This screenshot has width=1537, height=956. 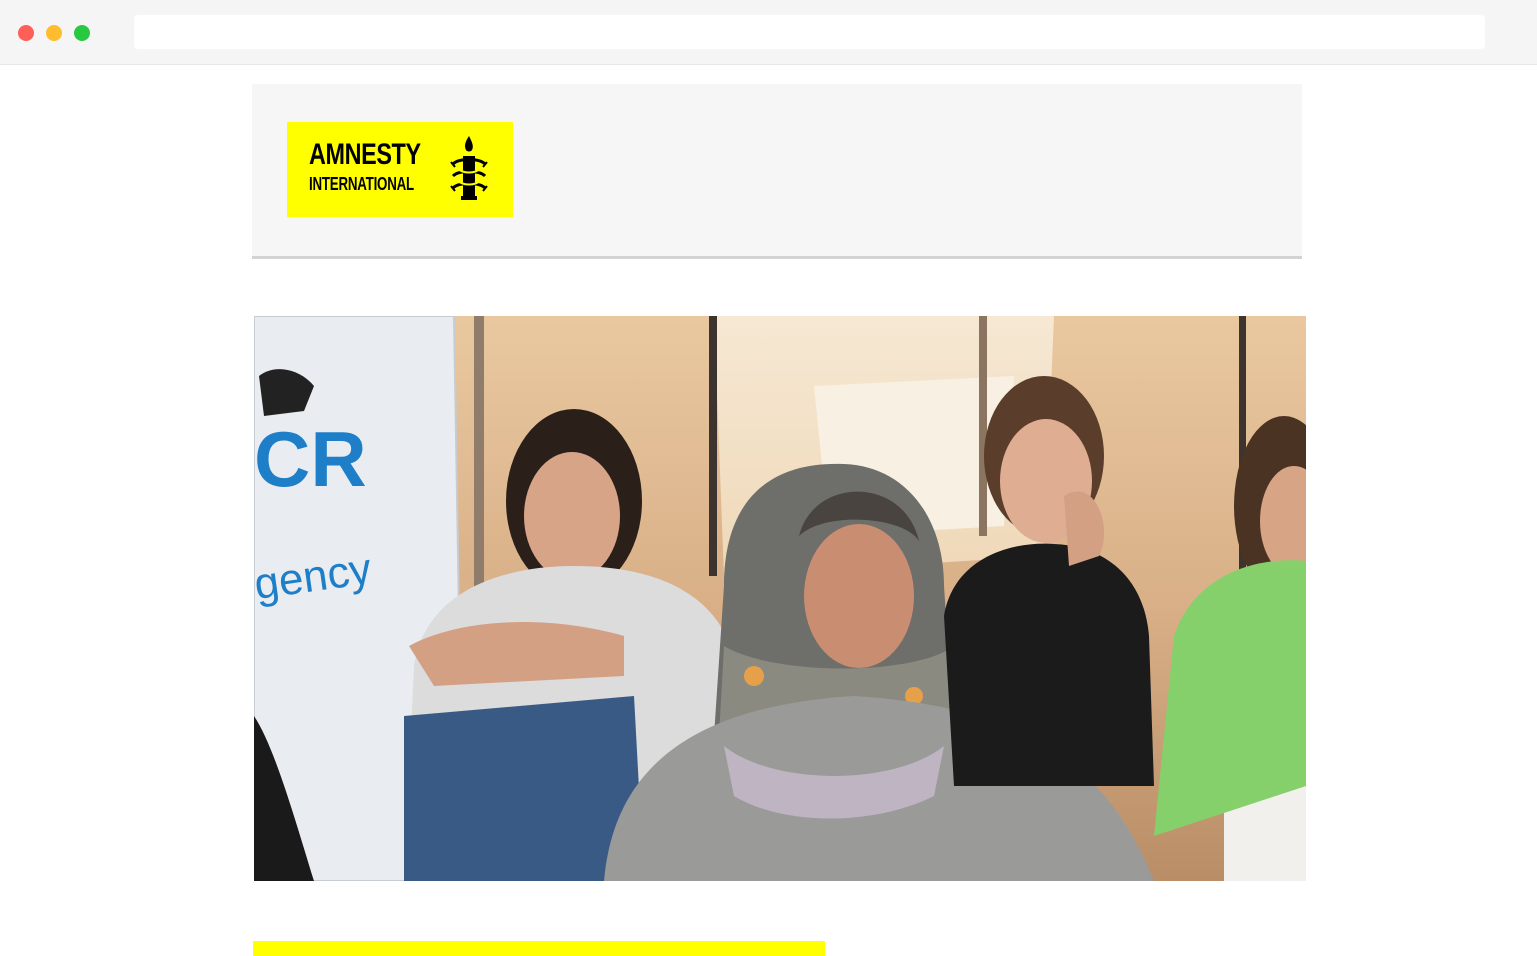 What do you see at coordinates (777, 171) in the screenshot?
I see `email-header: AMNESTY INTERNATIONAL` at bounding box center [777, 171].